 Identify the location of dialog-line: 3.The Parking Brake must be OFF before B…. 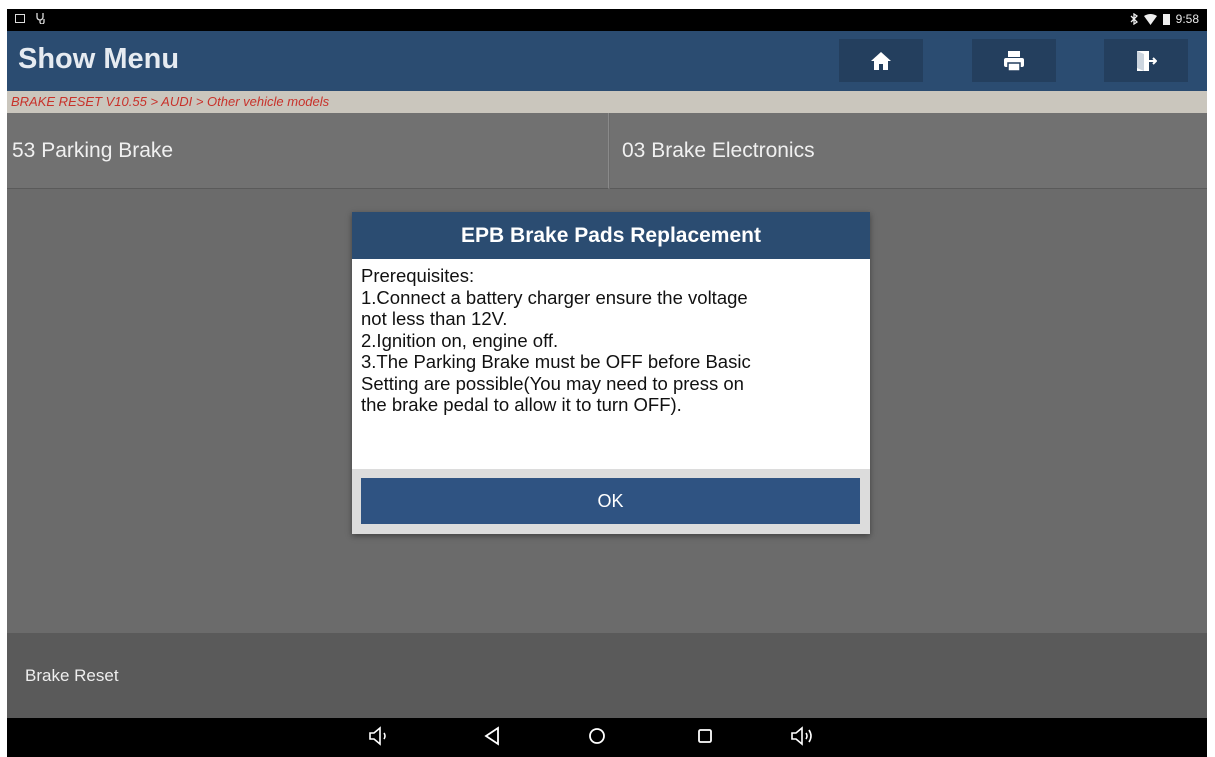
(556, 361).